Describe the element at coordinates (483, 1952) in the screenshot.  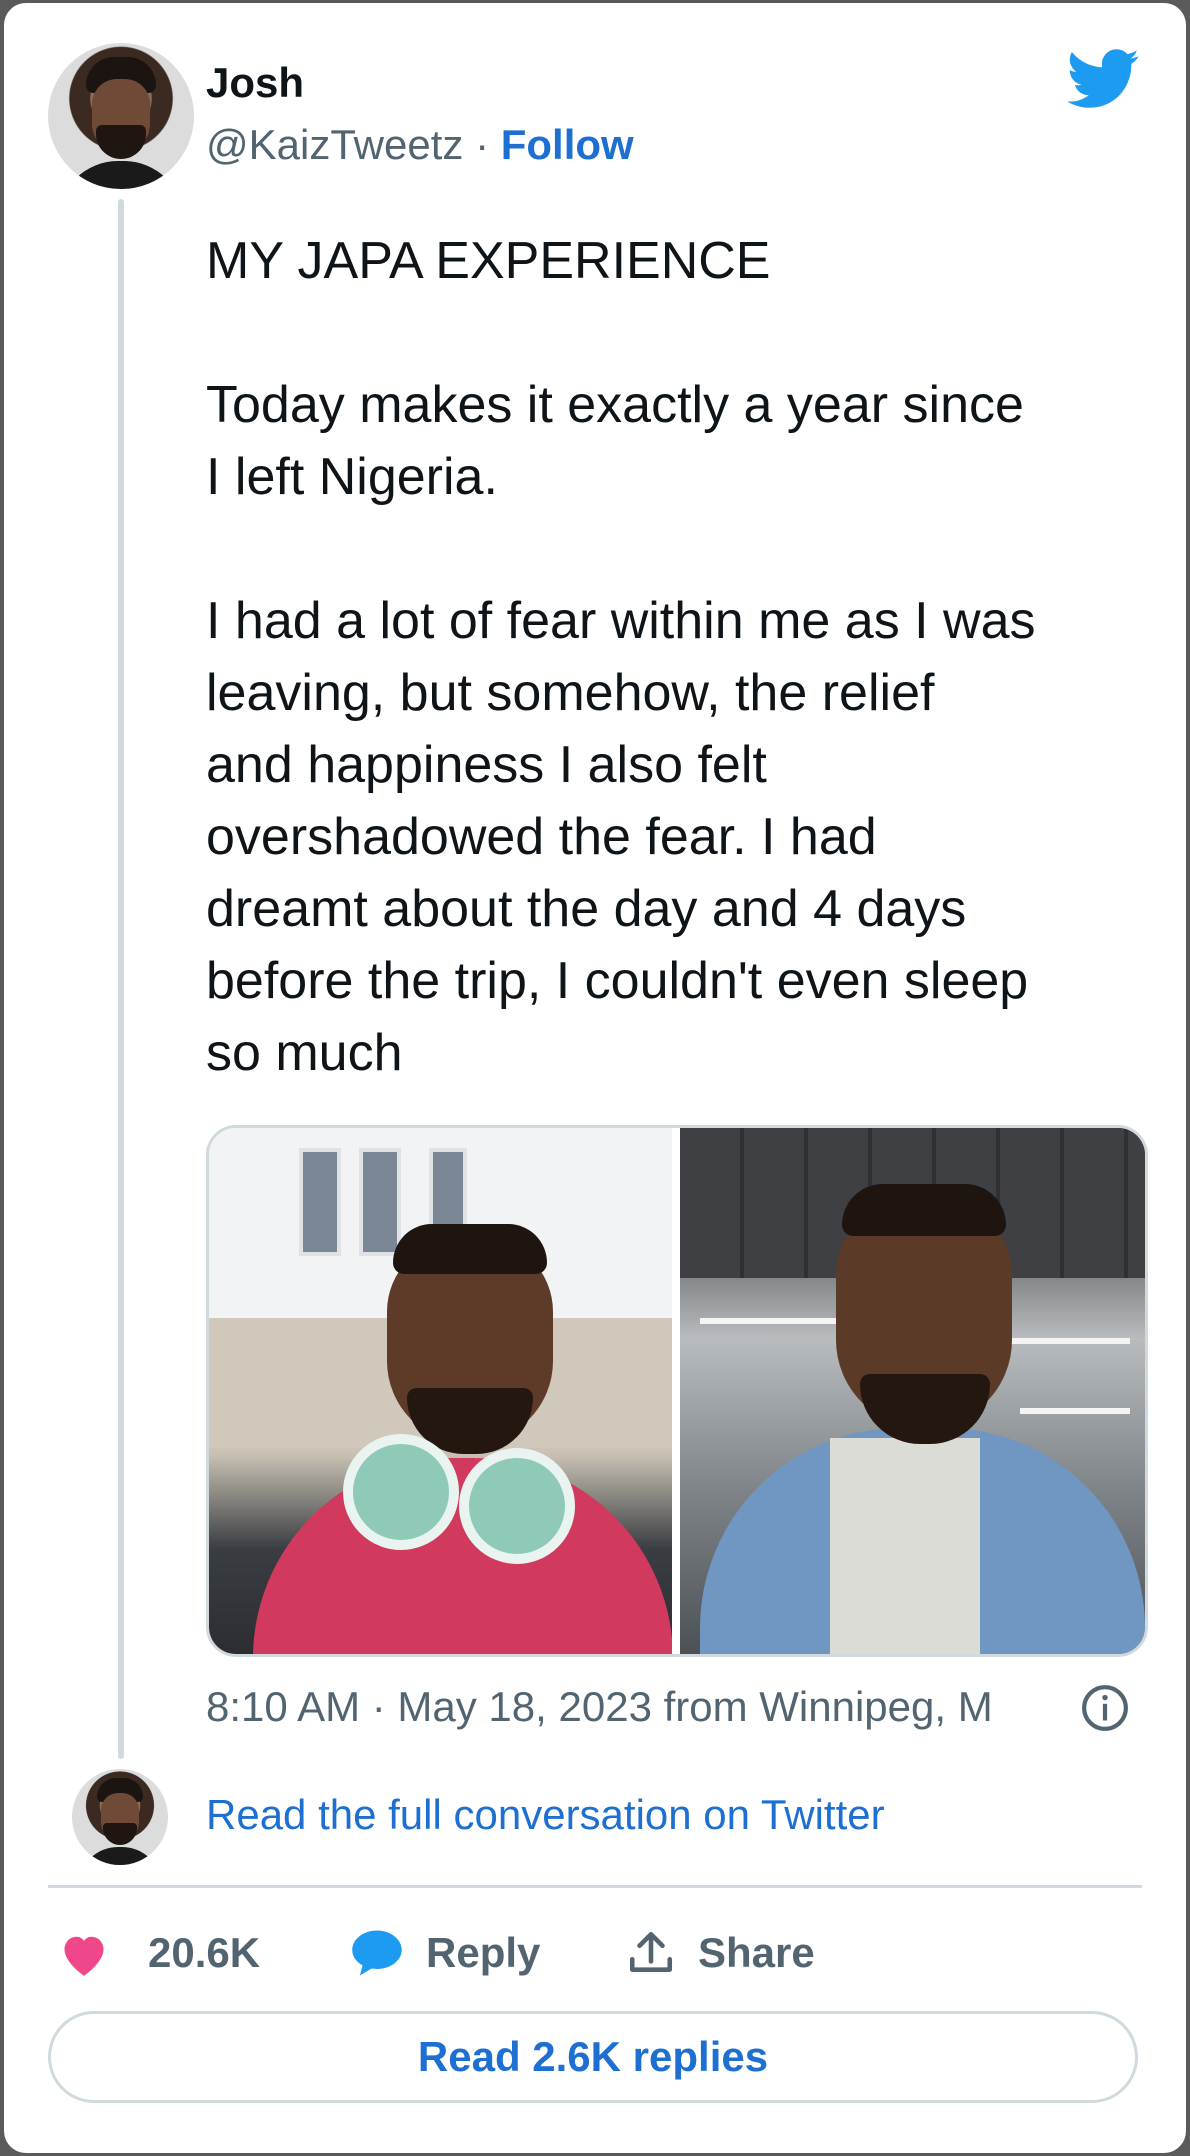
I see `reply-label: Reply` at that location.